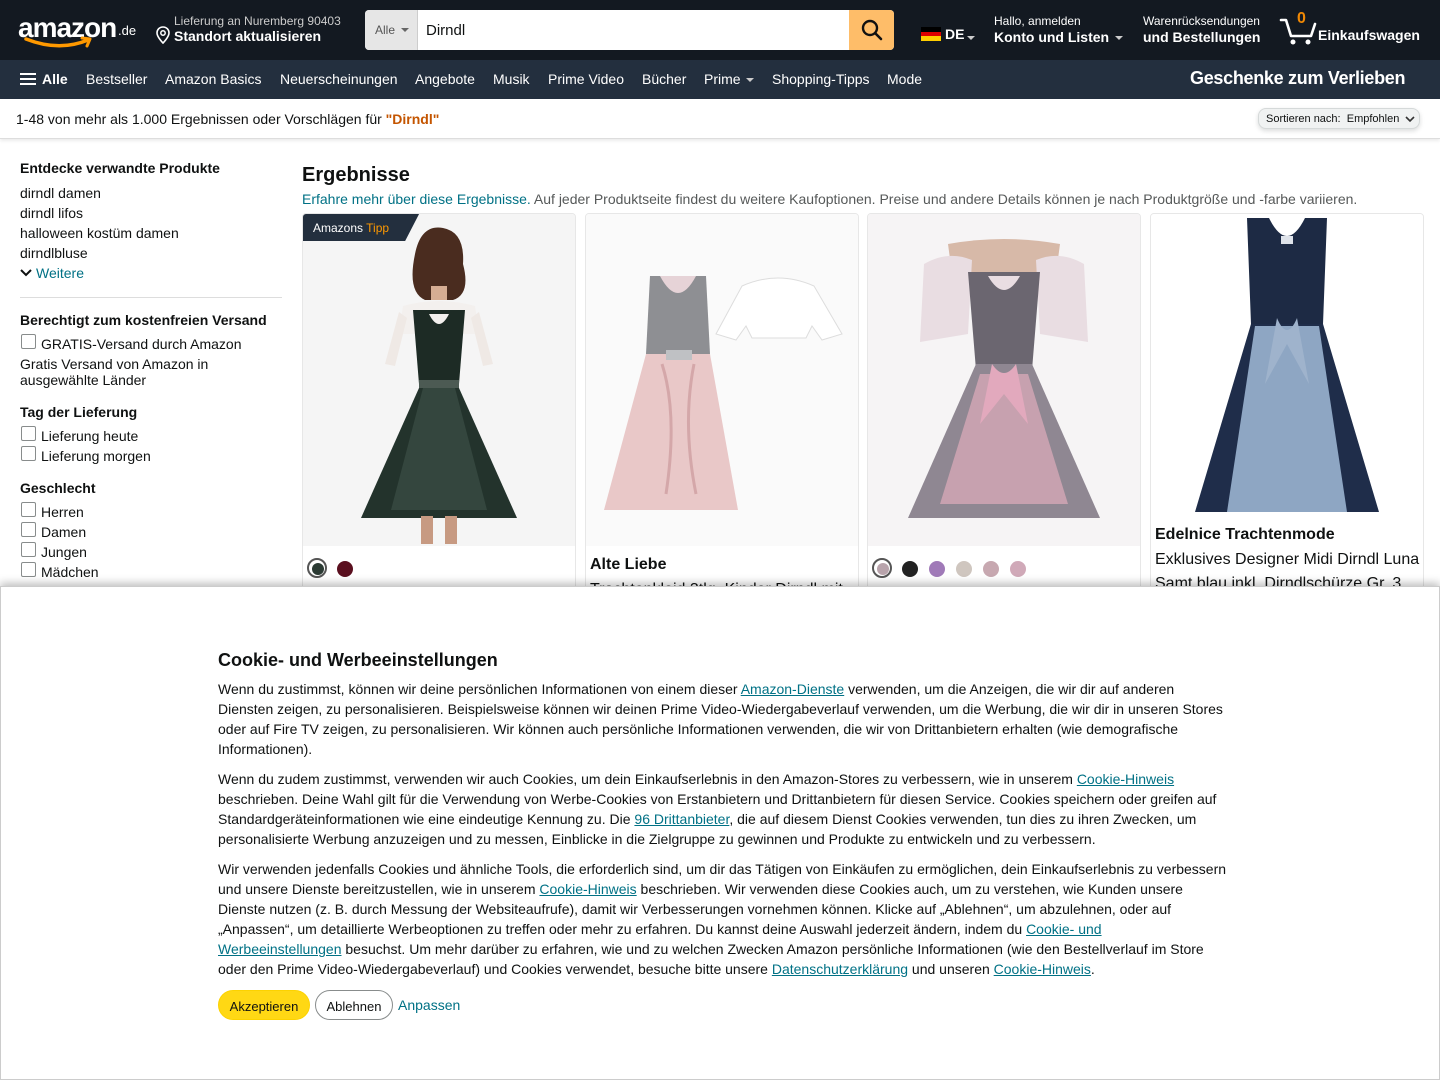 The width and height of the screenshot is (1440, 1080). What do you see at coordinates (1245, 534) in the screenshot?
I see `product-brand: Edelnice Trachtenmode` at bounding box center [1245, 534].